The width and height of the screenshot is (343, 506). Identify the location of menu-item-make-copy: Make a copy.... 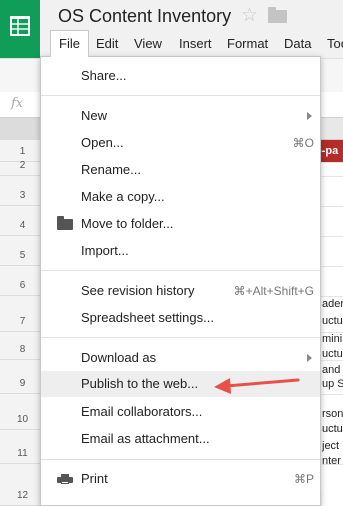
(180, 197).